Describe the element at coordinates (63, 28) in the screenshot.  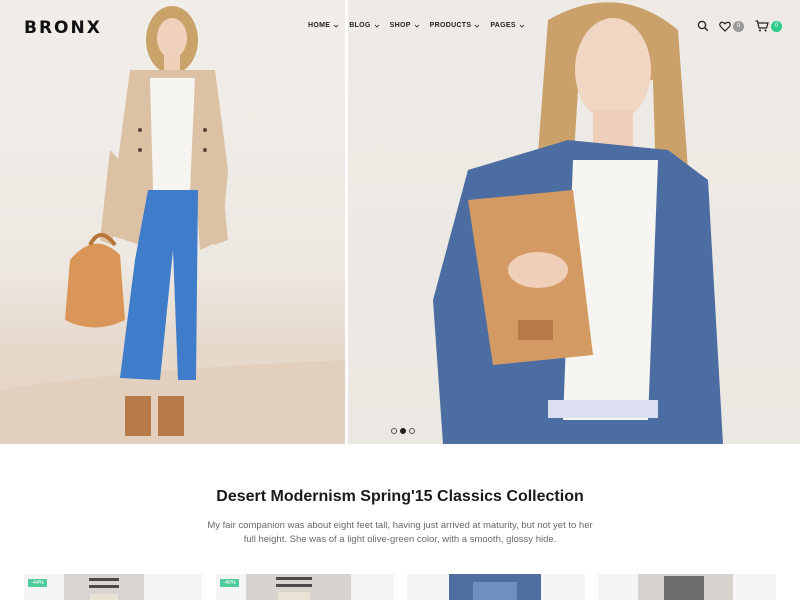
I see `site-logo: BRONX` at that location.